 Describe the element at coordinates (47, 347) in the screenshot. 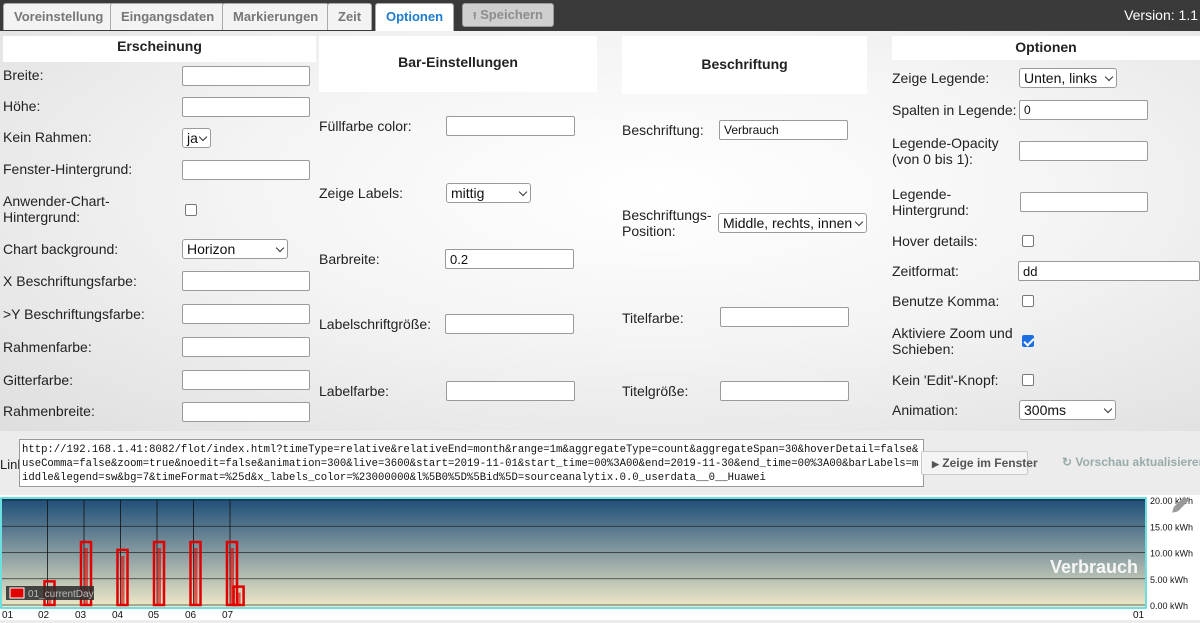

I see `border-color-label: Rahmenfarbe:` at that location.